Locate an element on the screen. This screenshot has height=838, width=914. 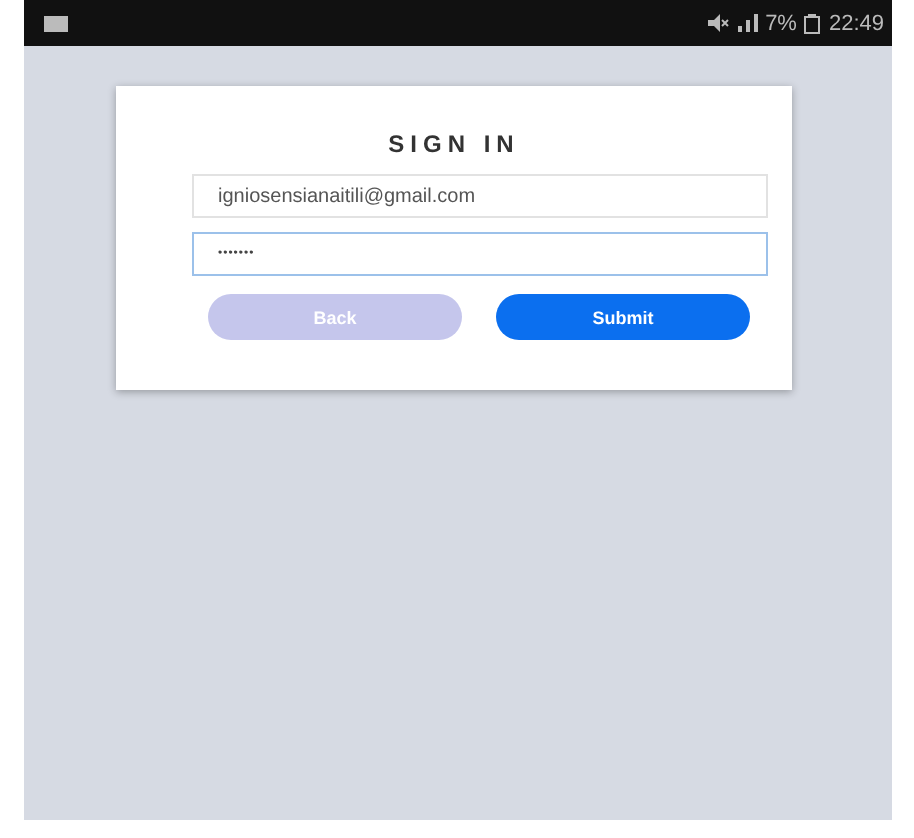
mute-icon is located at coordinates (717, 23).